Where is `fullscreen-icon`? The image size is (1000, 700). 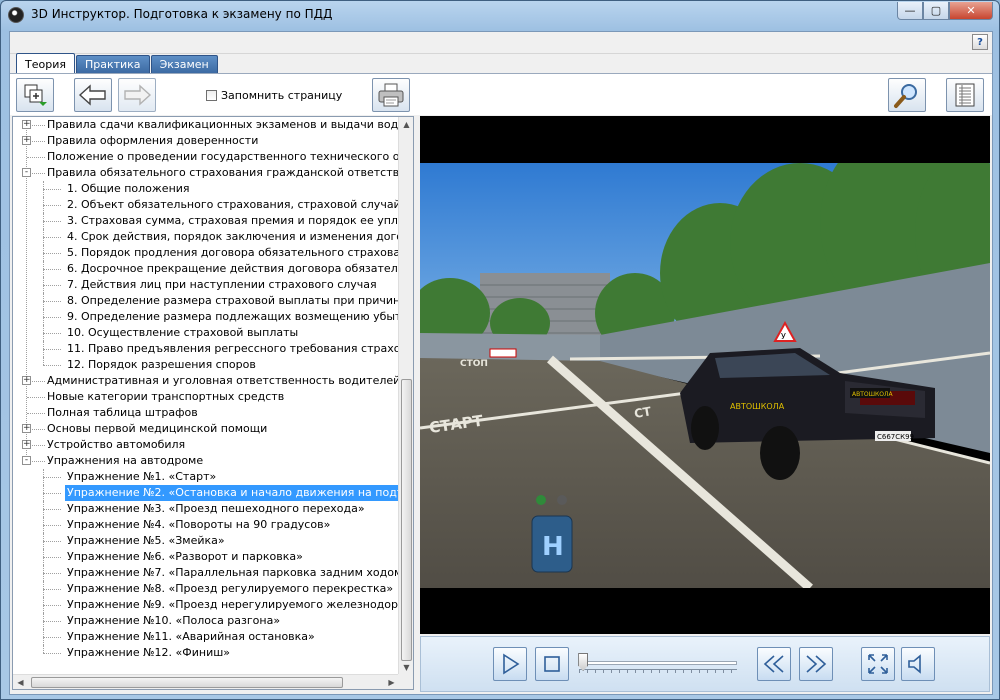 fullscreen-icon is located at coordinates (878, 664).